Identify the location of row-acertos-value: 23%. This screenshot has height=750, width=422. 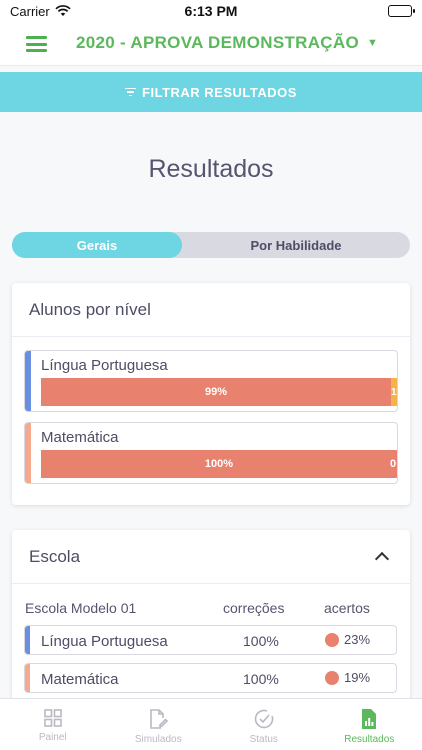
(357, 639).